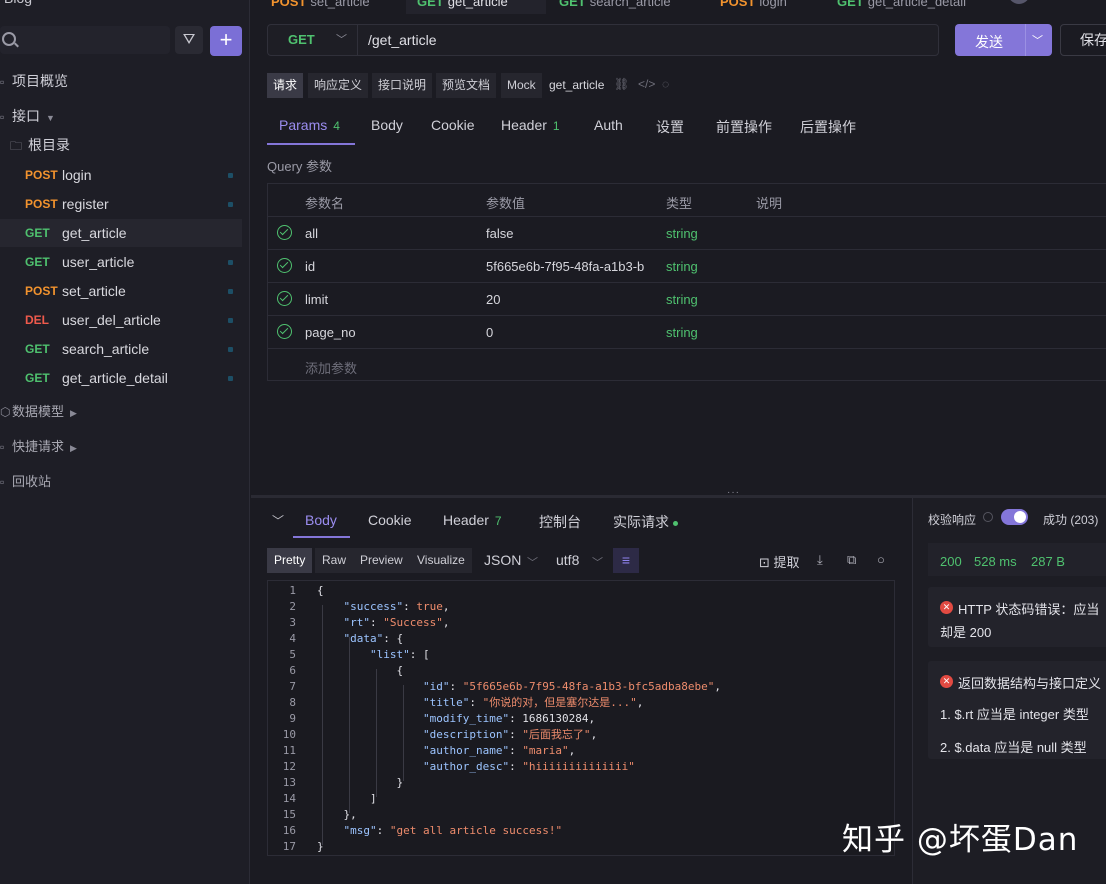 The width and height of the screenshot is (1106, 884). What do you see at coordinates (121, 291) in the screenshot?
I see `sidebar-item-set-article: POST set_article` at bounding box center [121, 291].